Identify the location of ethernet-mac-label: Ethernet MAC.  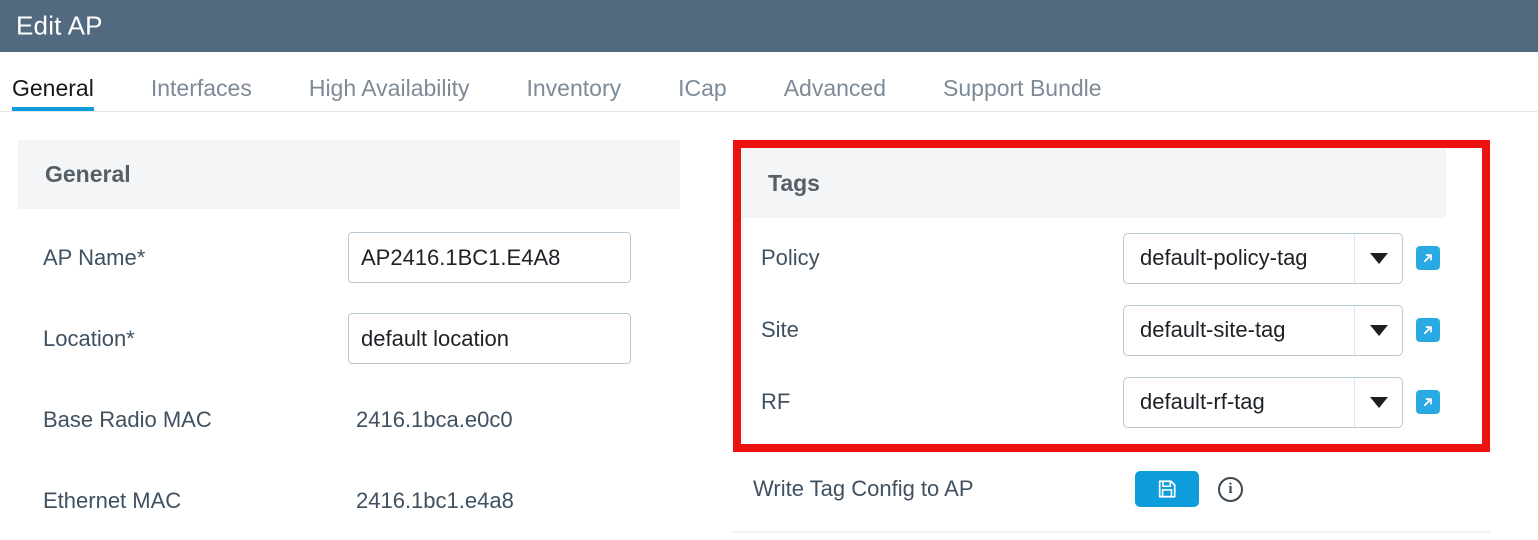
(112, 500).